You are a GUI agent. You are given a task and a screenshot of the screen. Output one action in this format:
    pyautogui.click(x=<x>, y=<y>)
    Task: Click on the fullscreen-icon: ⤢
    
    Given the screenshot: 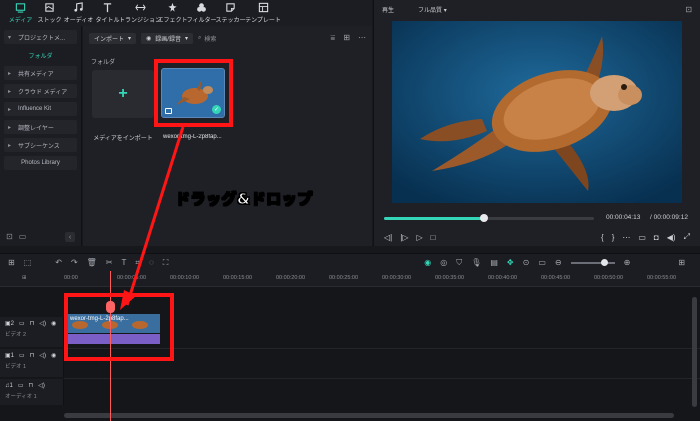 What is the action you would take?
    pyautogui.click(x=687, y=237)
    